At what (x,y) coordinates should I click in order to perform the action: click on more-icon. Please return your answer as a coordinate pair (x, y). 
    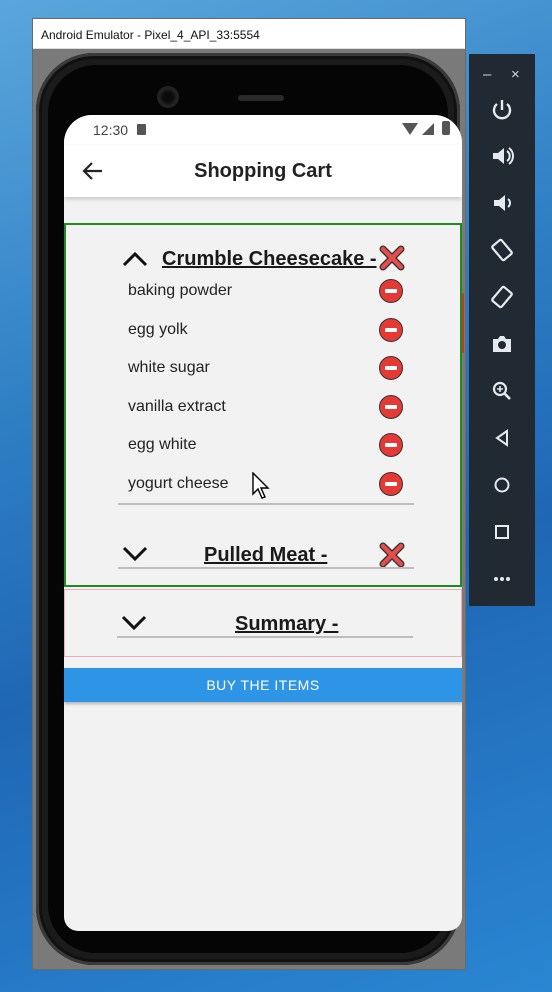
    Looking at the image, I should click on (502, 579).